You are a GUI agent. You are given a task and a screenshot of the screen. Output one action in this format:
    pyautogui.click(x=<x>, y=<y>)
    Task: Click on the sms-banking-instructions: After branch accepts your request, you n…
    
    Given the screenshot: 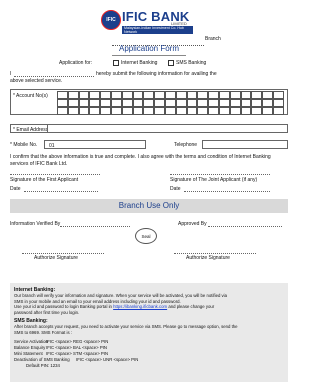 What is the action you would take?
    pyautogui.click(x=126, y=329)
    